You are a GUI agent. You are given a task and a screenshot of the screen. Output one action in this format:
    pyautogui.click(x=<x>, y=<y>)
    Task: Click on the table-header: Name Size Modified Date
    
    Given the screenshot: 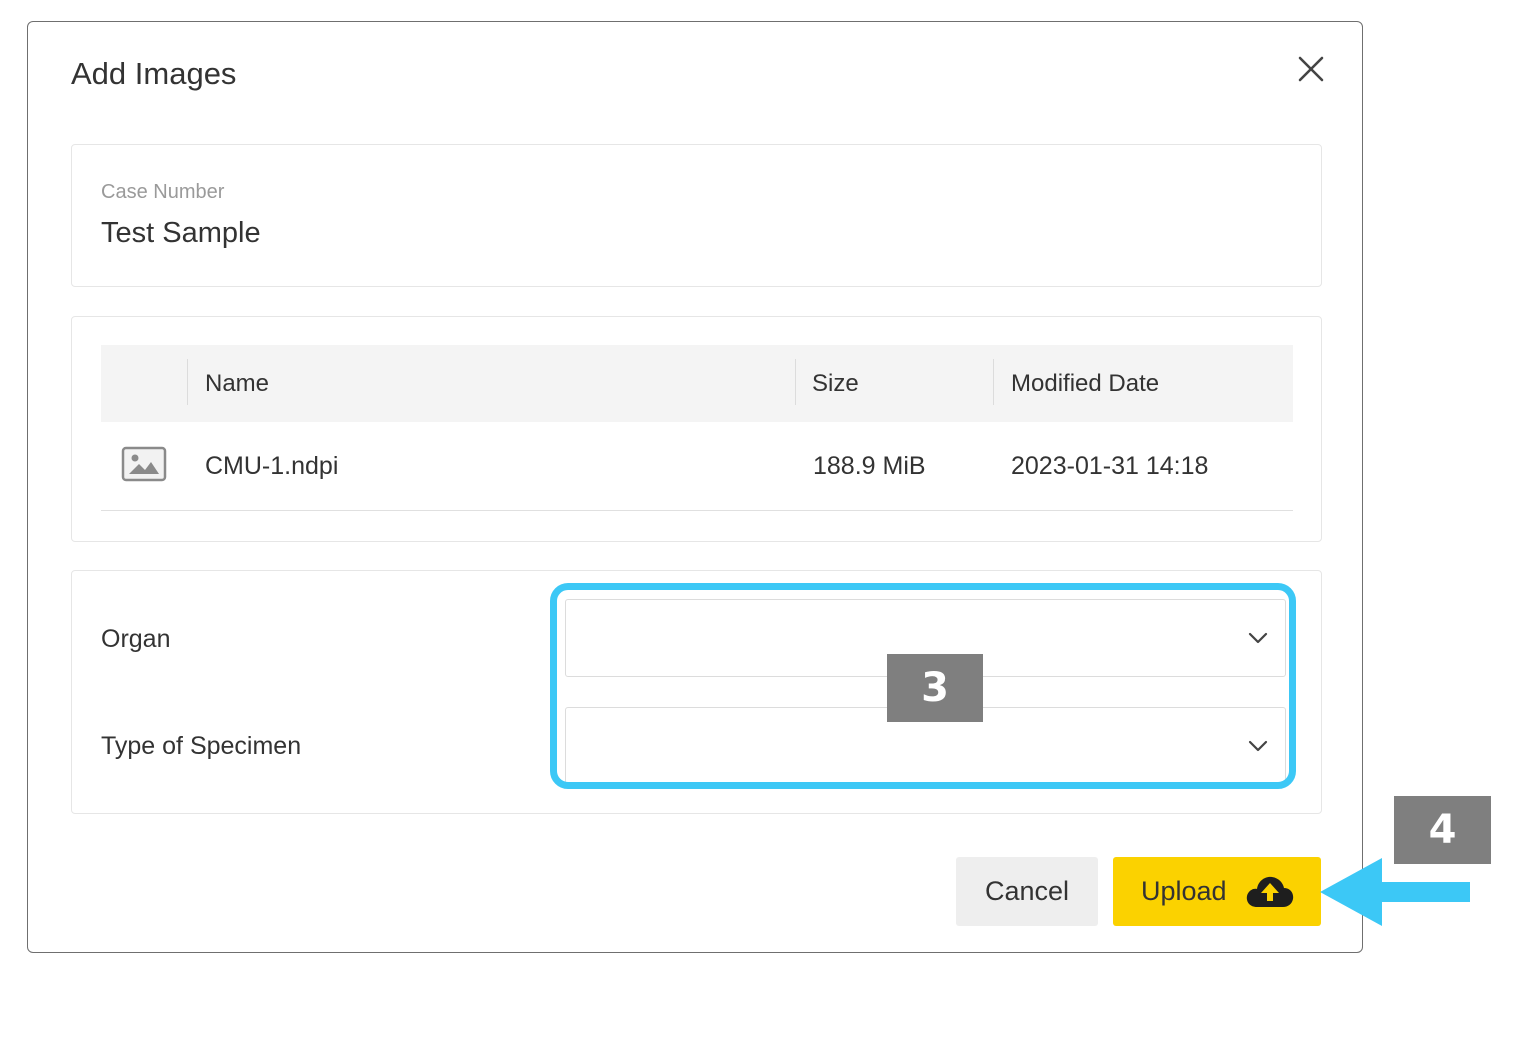 What is the action you would take?
    pyautogui.click(x=697, y=383)
    